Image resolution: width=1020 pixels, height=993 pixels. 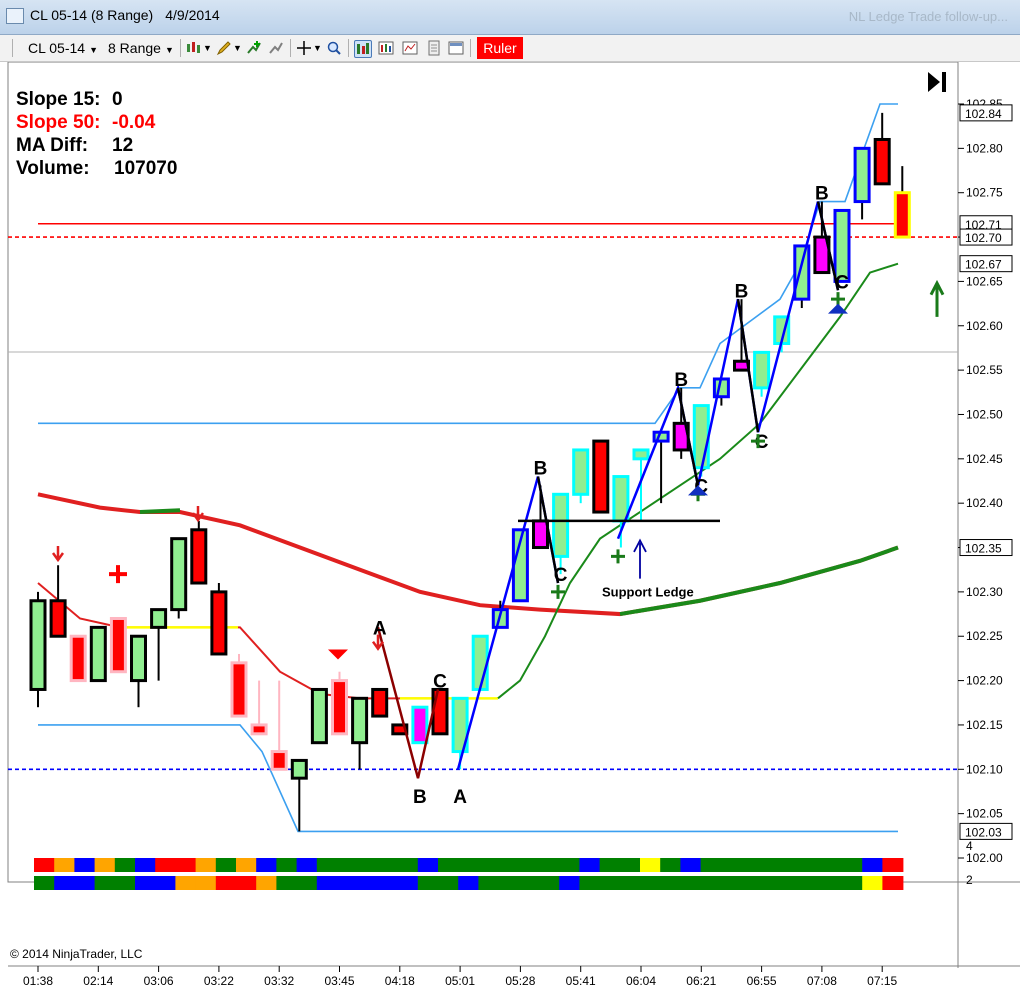 What do you see at coordinates (410, 48) in the screenshot?
I see `chart-style-icon` at bounding box center [410, 48].